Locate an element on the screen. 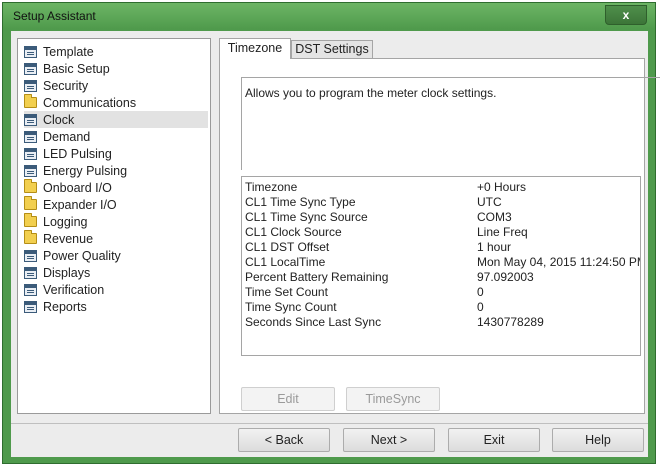 Image resolution: width=660 pixels, height=467 pixels. settings-row: Percent Battery Remaining 97.092003 is located at coordinates (441, 277).